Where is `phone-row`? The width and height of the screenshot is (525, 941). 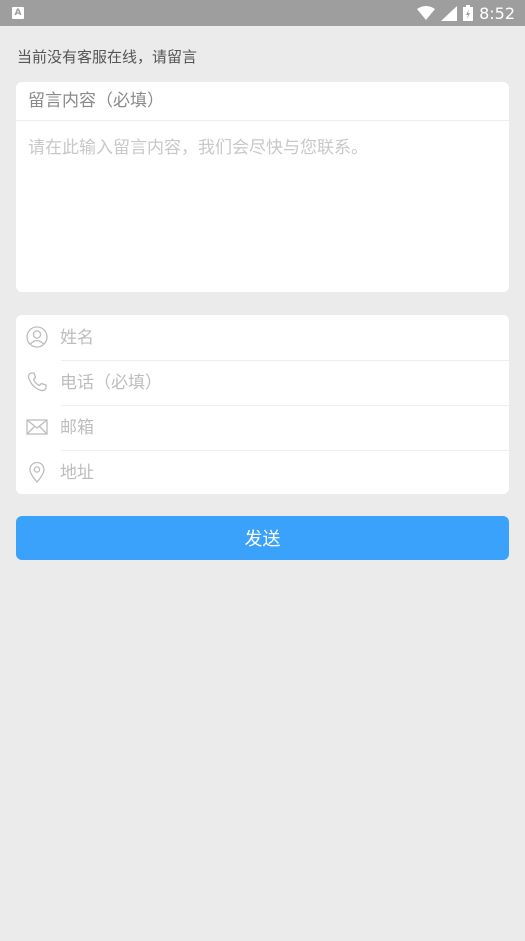 phone-row is located at coordinates (262, 382).